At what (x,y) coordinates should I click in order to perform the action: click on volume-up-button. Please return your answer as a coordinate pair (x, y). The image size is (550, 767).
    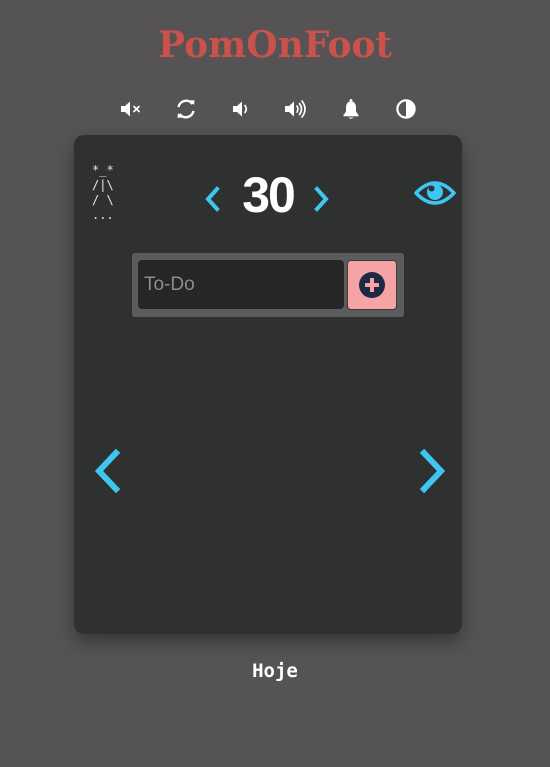
    Looking at the image, I should click on (296, 109).